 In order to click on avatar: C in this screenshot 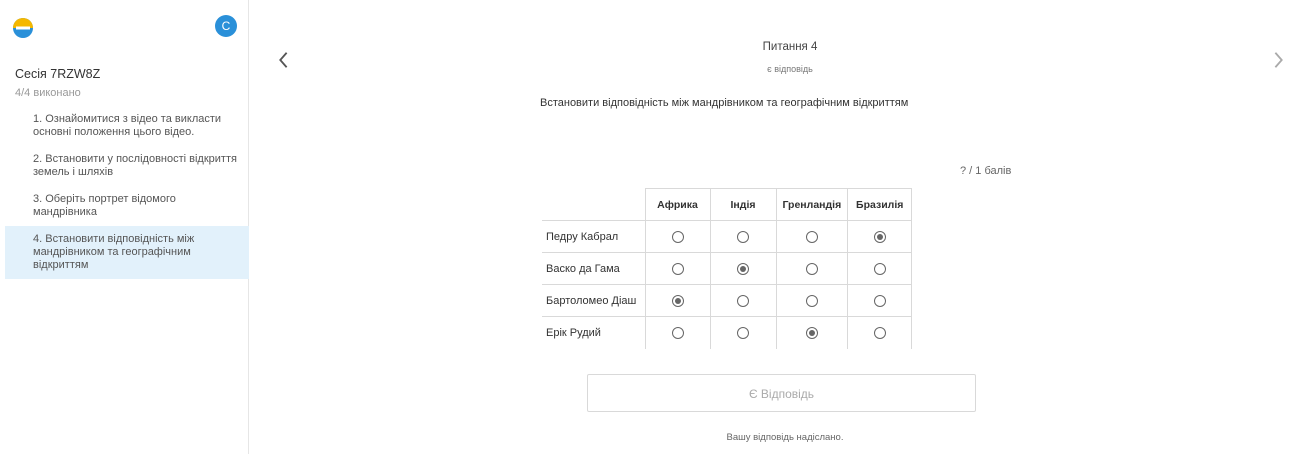, I will do `click(226, 26)`.